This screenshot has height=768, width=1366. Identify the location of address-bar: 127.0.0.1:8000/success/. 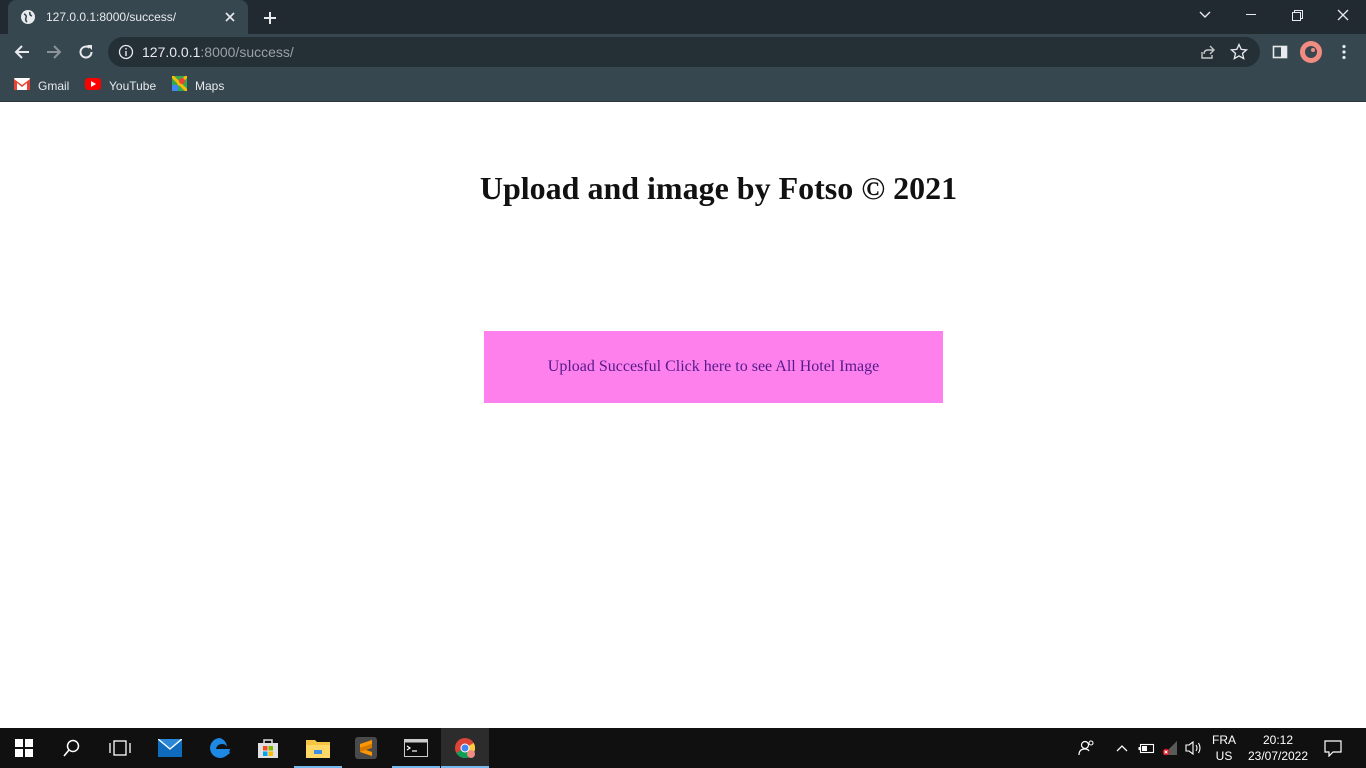
(684, 52).